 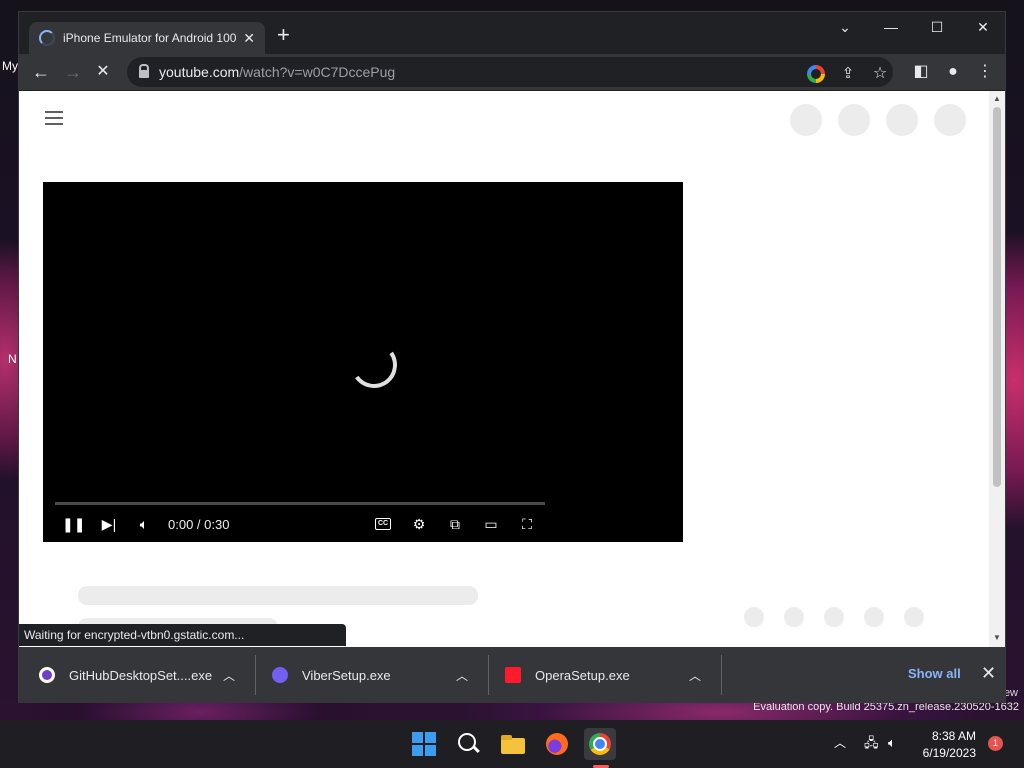 What do you see at coordinates (816, 74) in the screenshot?
I see `google-lens-icon` at bounding box center [816, 74].